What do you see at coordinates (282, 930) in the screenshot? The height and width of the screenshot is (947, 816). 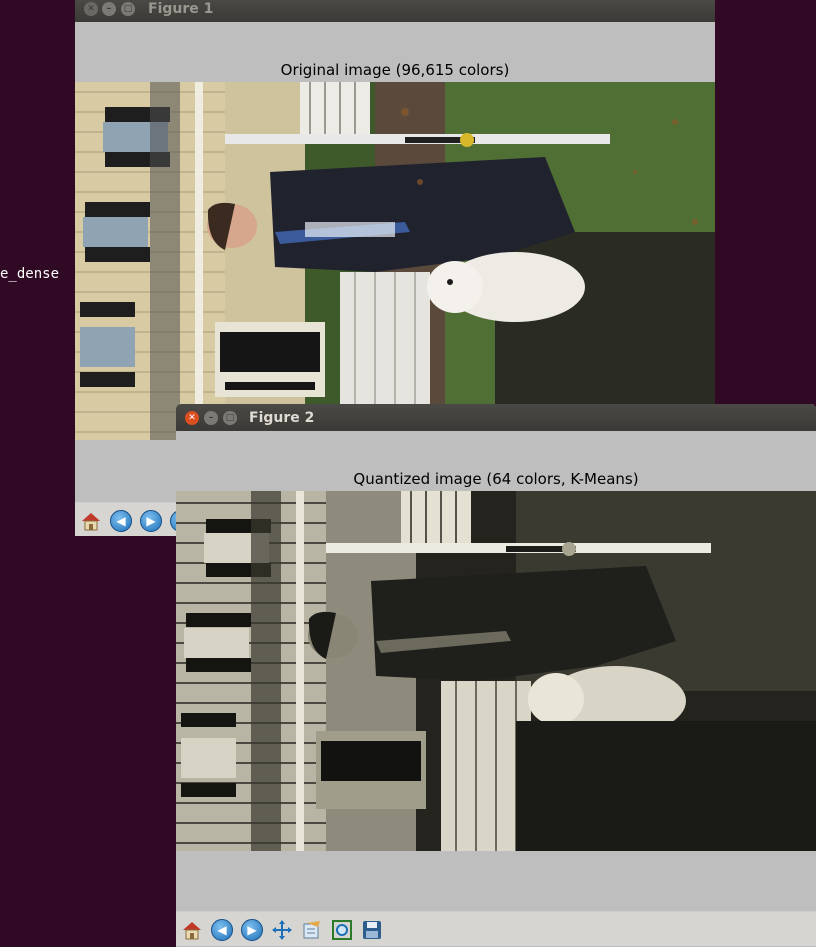 I see `pan-icon` at bounding box center [282, 930].